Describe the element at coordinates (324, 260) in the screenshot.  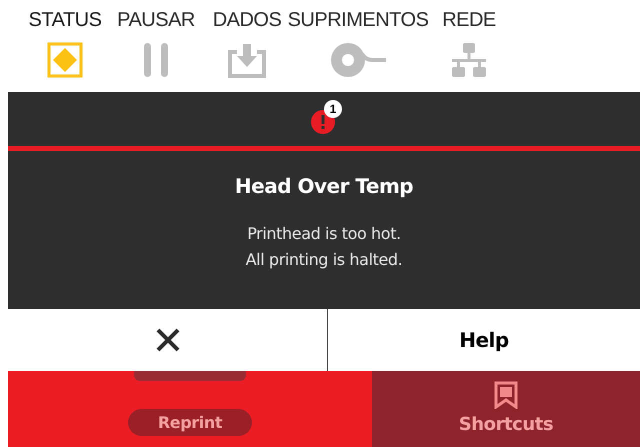
I see `alert-message-line: All printing is halted.` at that location.